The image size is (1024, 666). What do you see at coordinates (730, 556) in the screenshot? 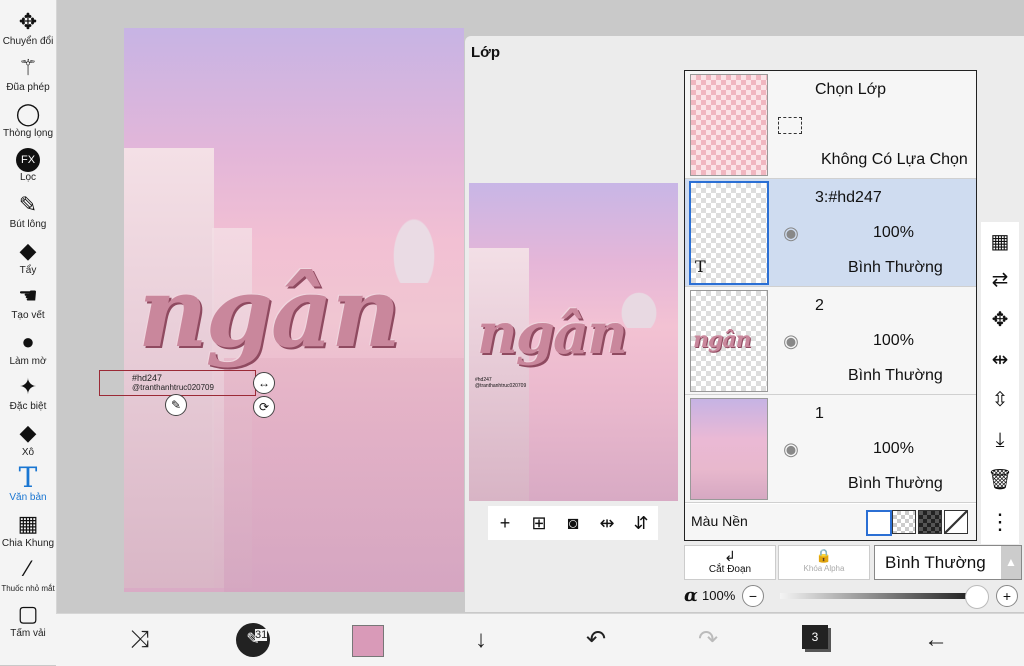
I see `clip-arrow-icon: ↲` at bounding box center [730, 556].